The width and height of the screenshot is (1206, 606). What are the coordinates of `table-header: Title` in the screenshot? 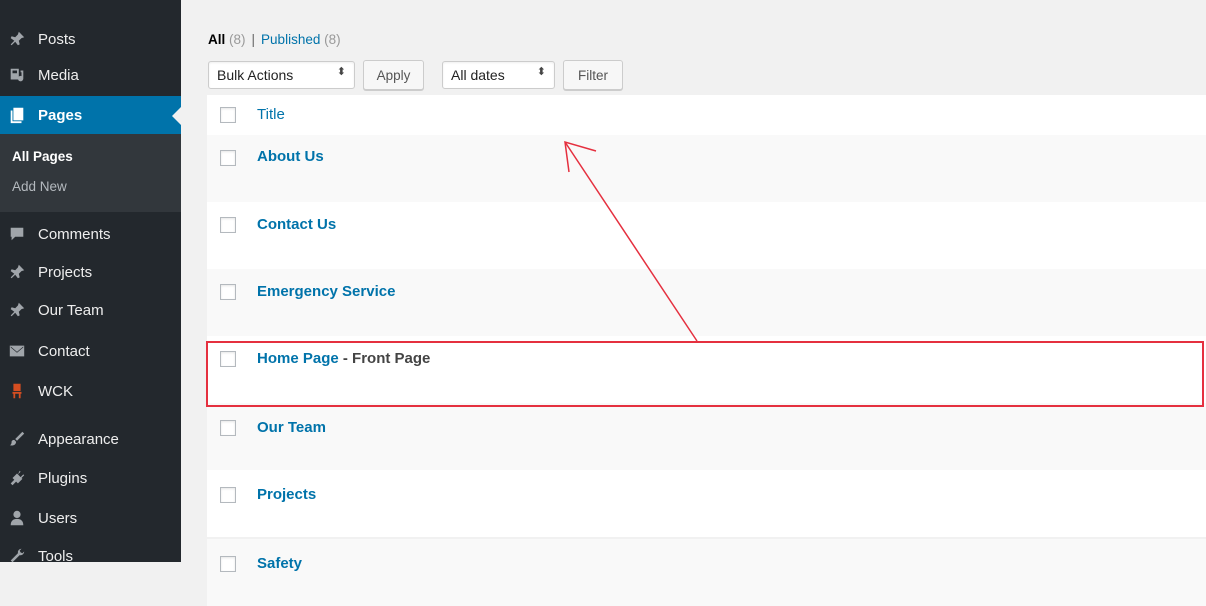 It's located at (706, 115).